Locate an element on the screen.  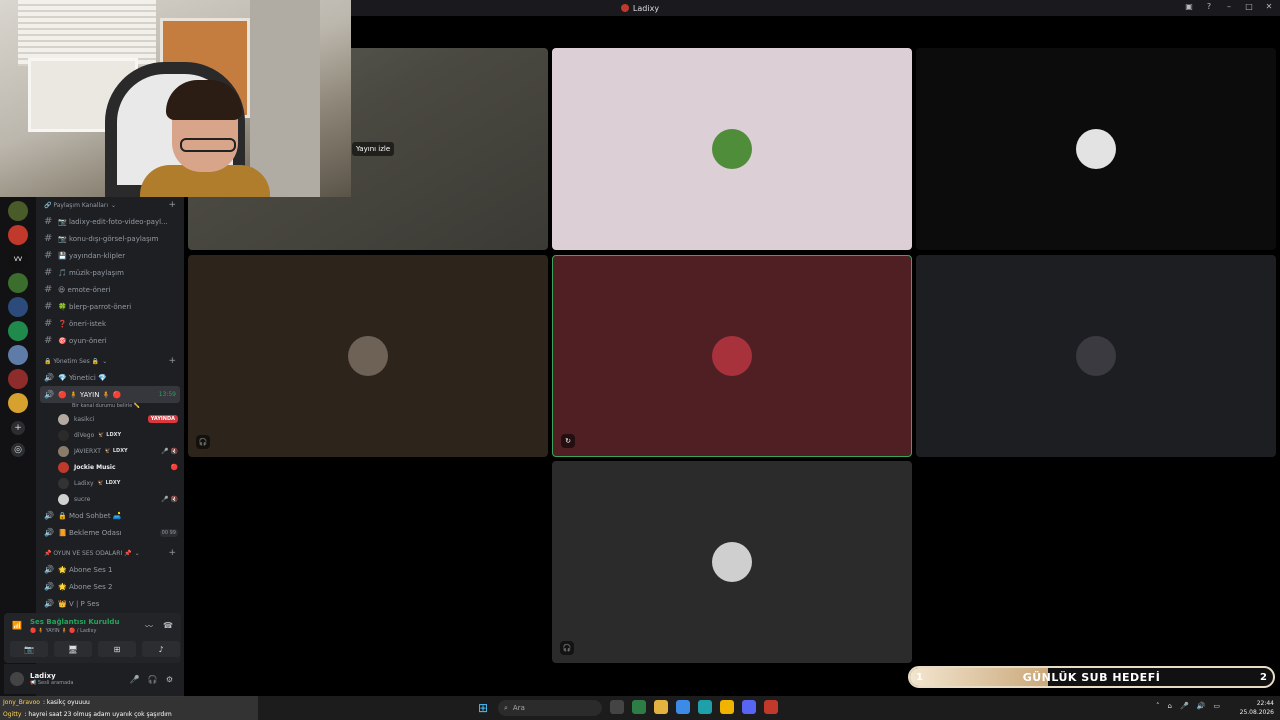
voice-state-icons: 🔴 is located at coordinates (174, 467).